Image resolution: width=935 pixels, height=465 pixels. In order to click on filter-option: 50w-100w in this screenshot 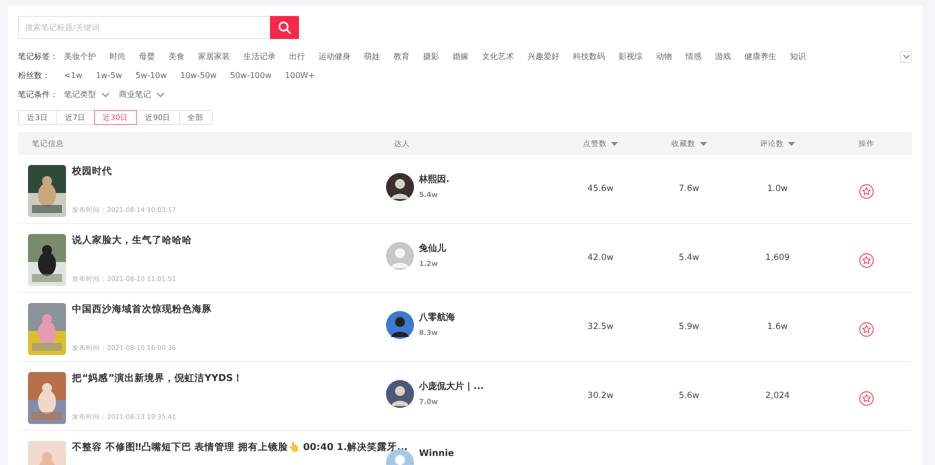, I will do `click(251, 75)`.